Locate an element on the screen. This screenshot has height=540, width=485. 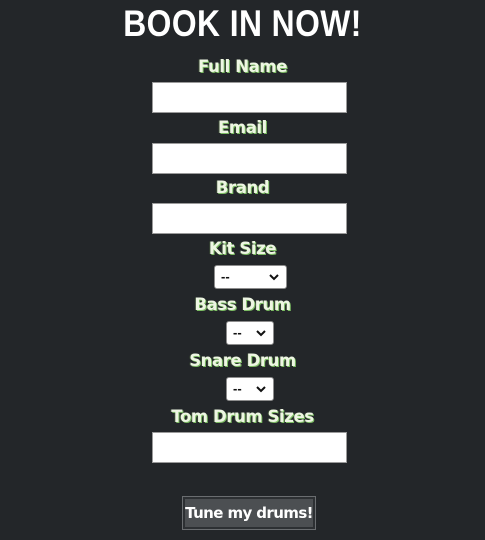
brand-label: Brand is located at coordinates (242, 187).